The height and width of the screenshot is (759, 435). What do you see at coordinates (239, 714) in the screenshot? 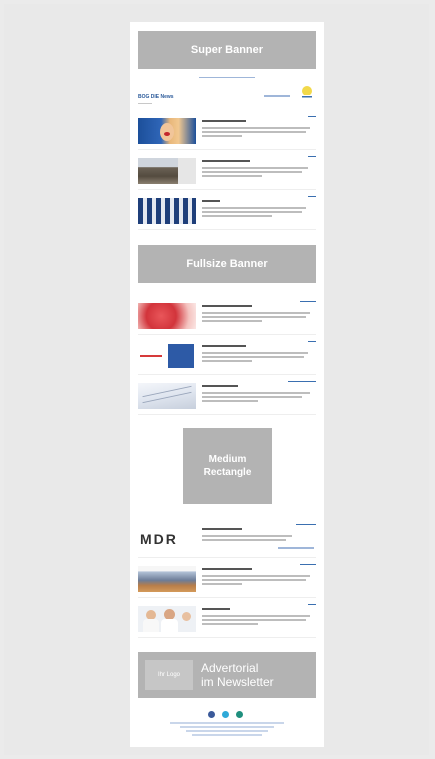
I see `xing-icon` at bounding box center [239, 714].